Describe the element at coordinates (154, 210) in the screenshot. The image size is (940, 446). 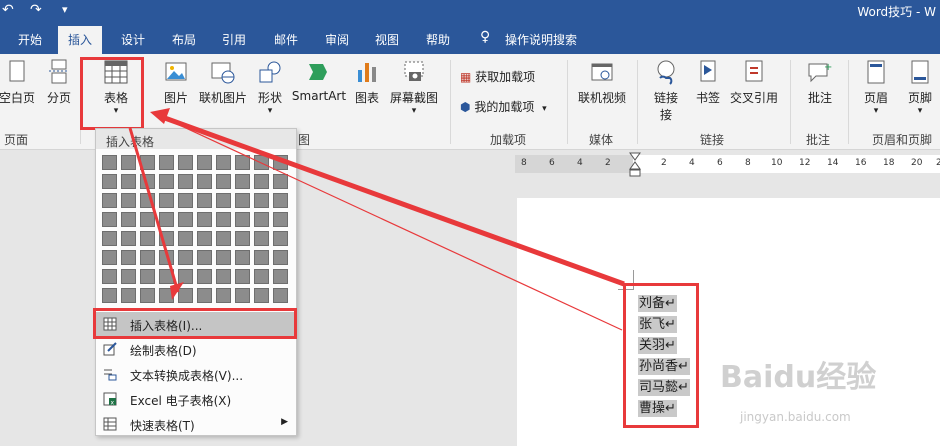
I see `annotation-arrow` at that location.